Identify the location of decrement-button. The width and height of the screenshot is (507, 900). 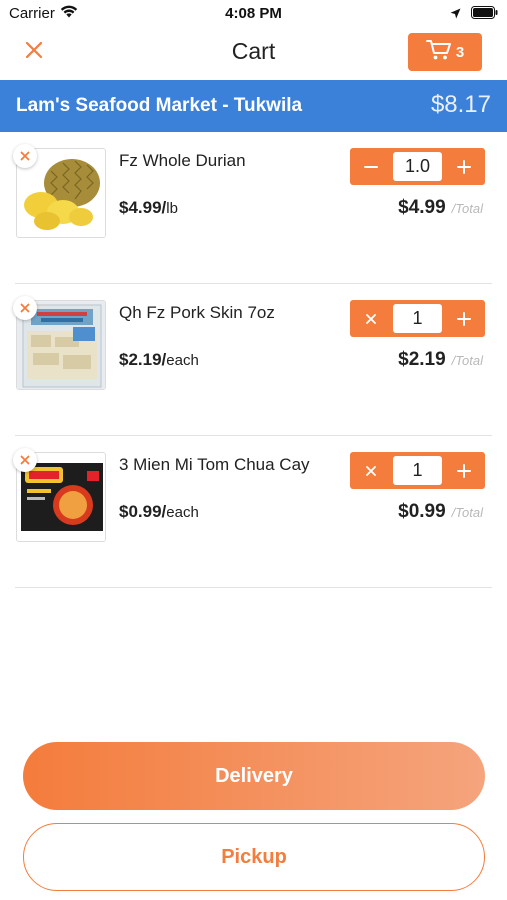
(371, 166).